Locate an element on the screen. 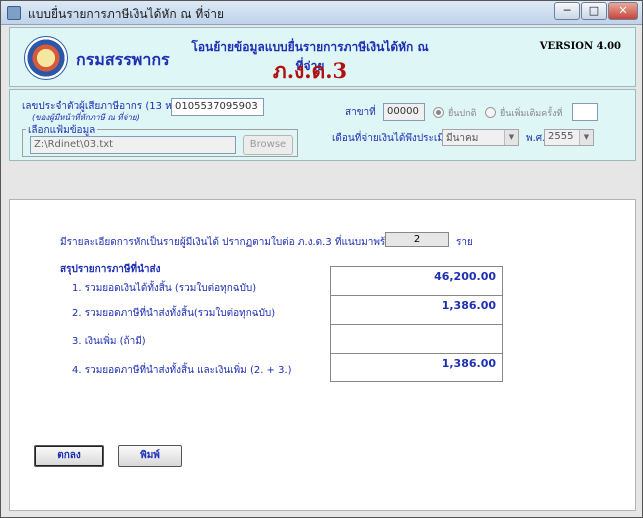  brand-name: กรมสรรพากร is located at coordinates (123, 59).